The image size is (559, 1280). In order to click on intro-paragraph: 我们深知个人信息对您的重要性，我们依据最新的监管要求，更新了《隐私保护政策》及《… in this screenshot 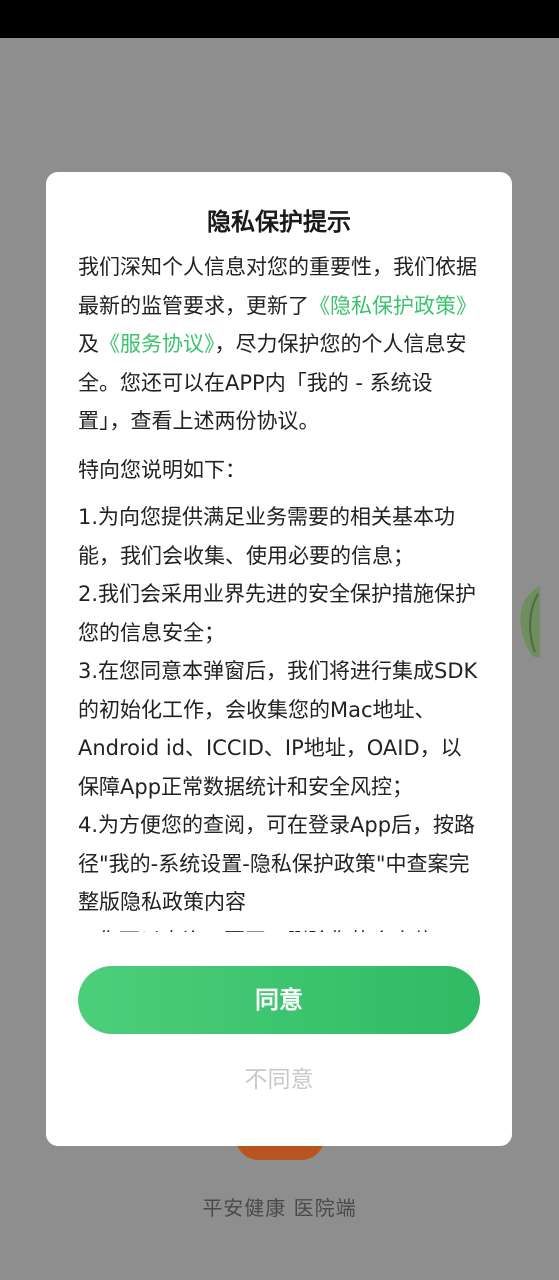, I will do `click(280, 344)`.